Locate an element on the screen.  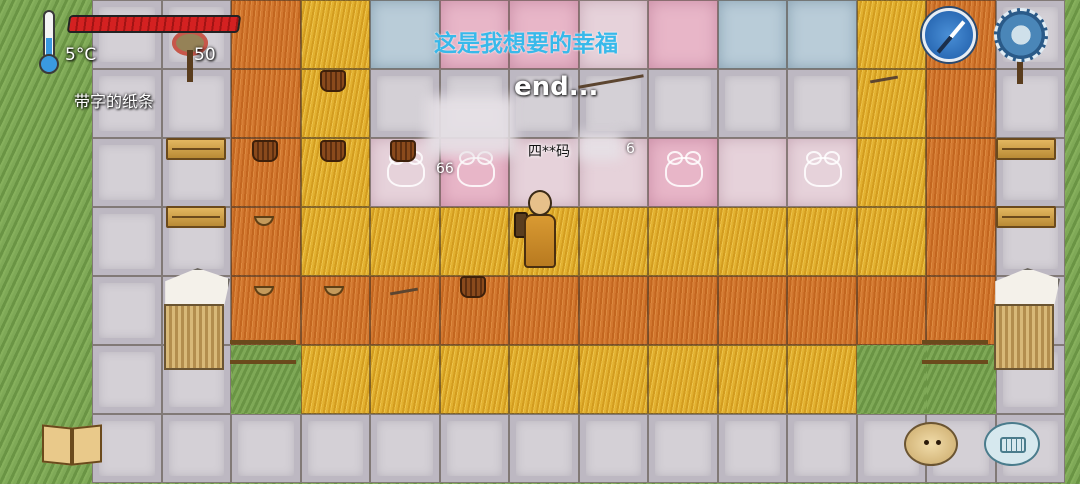
player-number-right: 6 is located at coordinates (630, 149).